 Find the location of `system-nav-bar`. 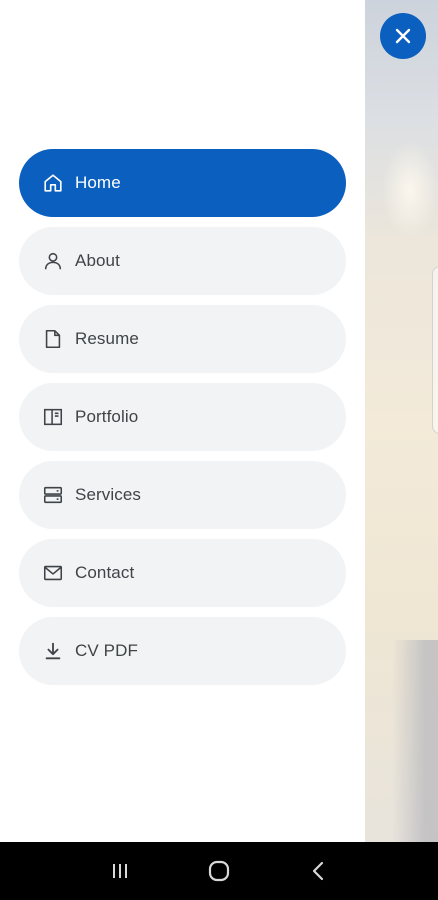

system-nav-bar is located at coordinates (219, 871).